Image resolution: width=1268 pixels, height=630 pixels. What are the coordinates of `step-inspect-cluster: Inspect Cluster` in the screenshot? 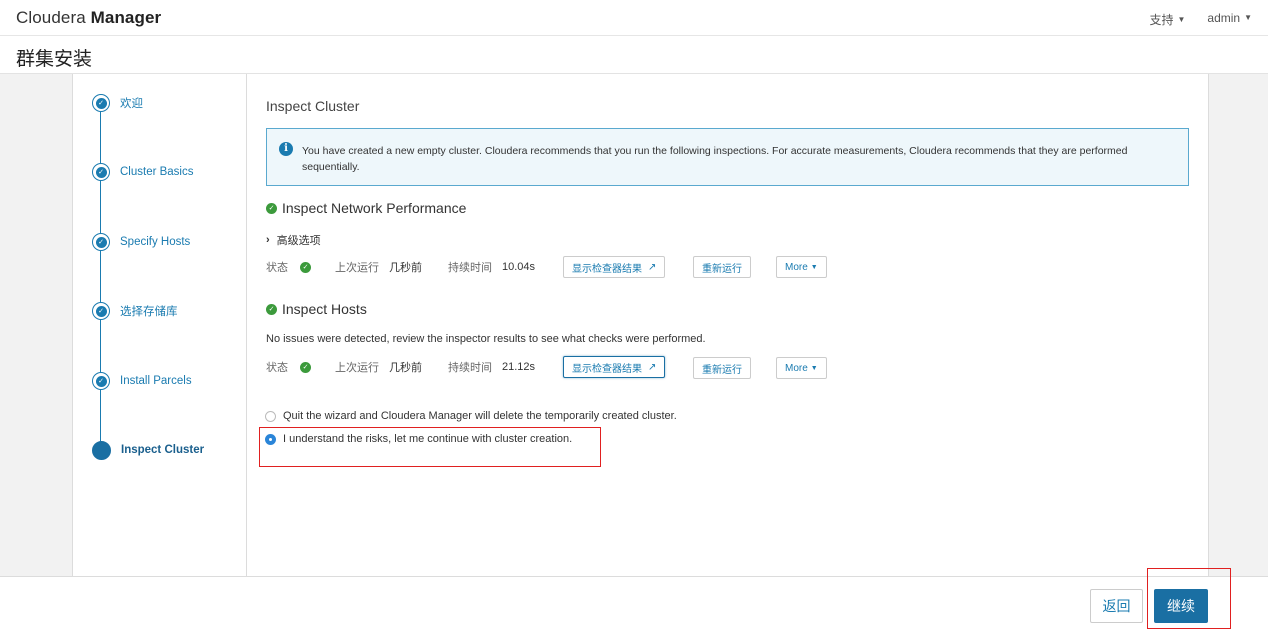 It's located at (148, 450).